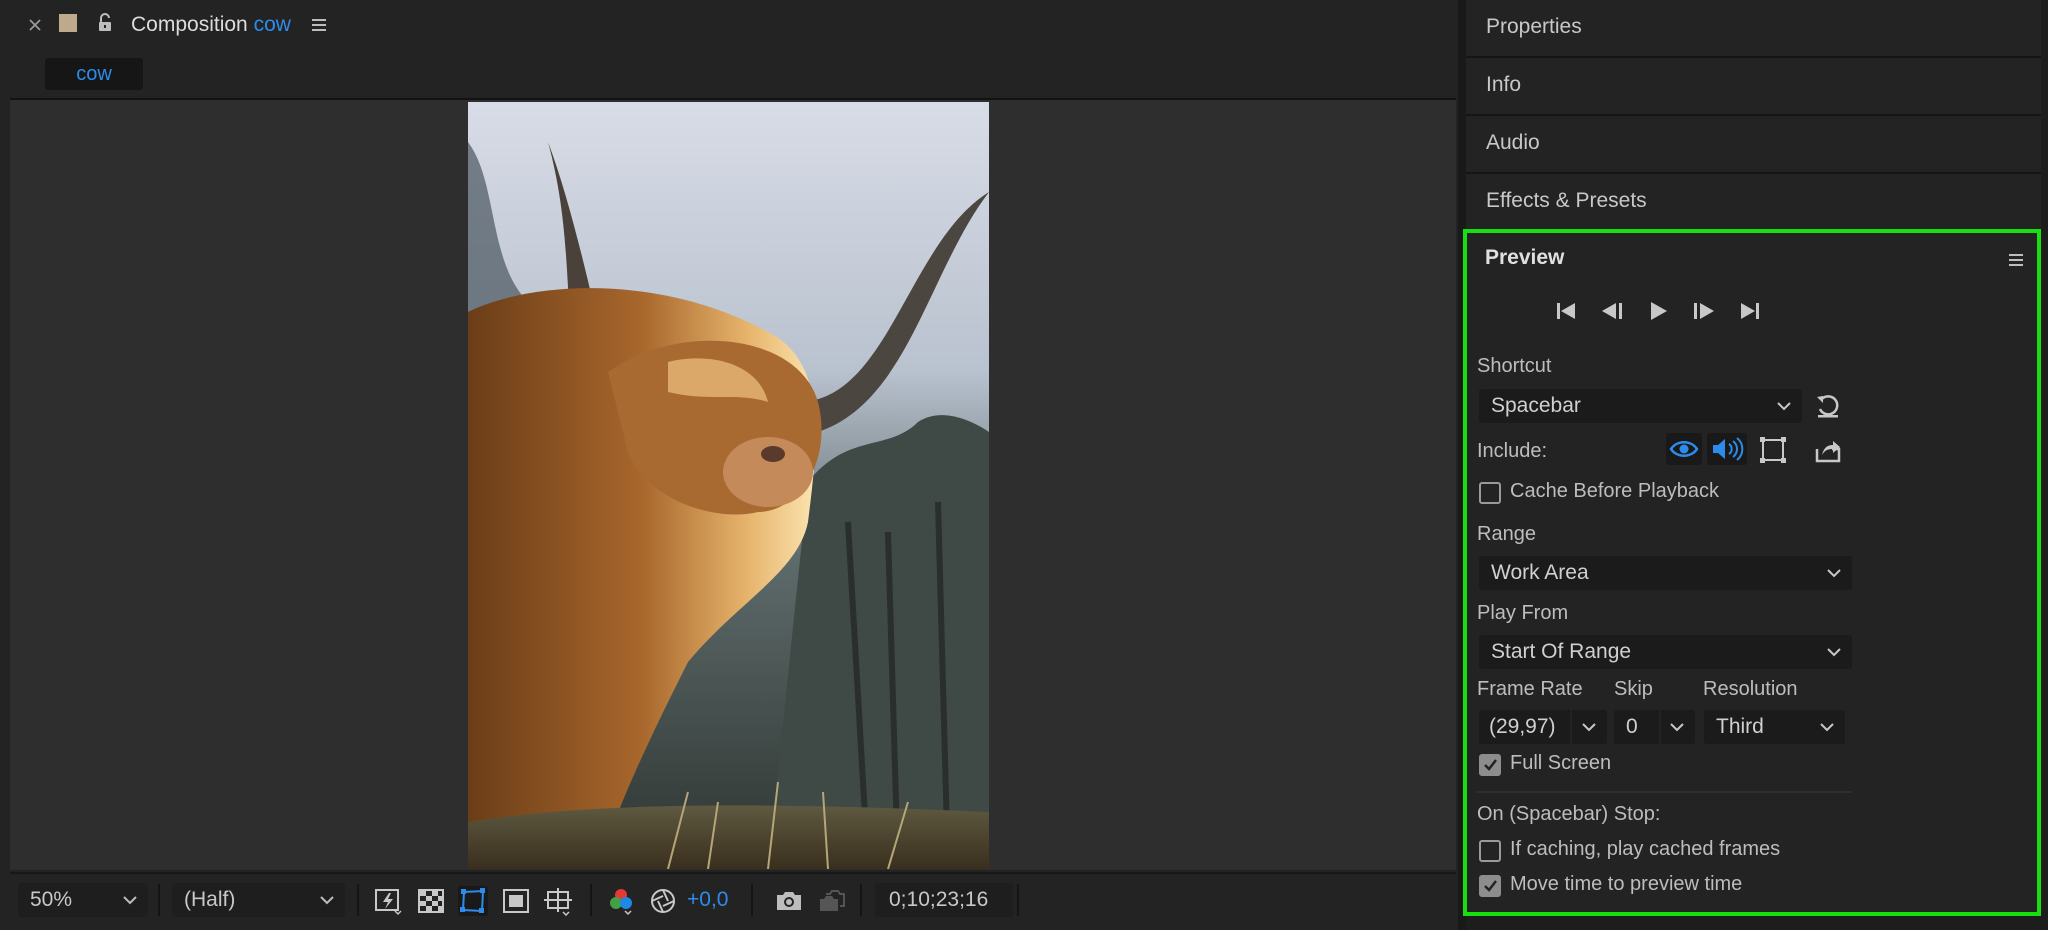  Describe the element at coordinates (258, 900) in the screenshot. I see `resolution-dropdown: (Half)` at that location.